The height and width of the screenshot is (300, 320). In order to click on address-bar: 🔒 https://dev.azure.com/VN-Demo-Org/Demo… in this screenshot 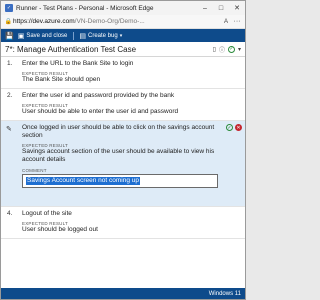, I will do `click(123, 22)`.